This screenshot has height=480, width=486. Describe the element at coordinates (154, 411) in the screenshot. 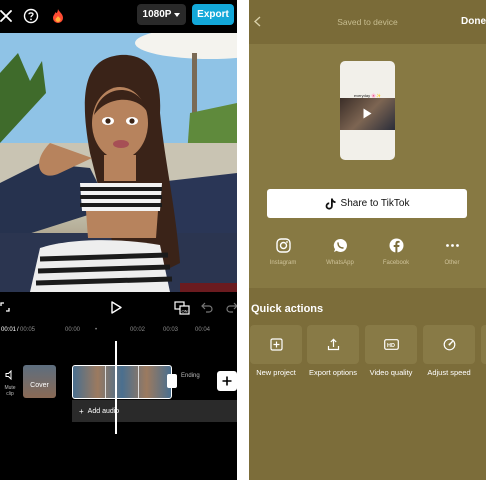

I see `add-audio-track: + Add audio` at that location.